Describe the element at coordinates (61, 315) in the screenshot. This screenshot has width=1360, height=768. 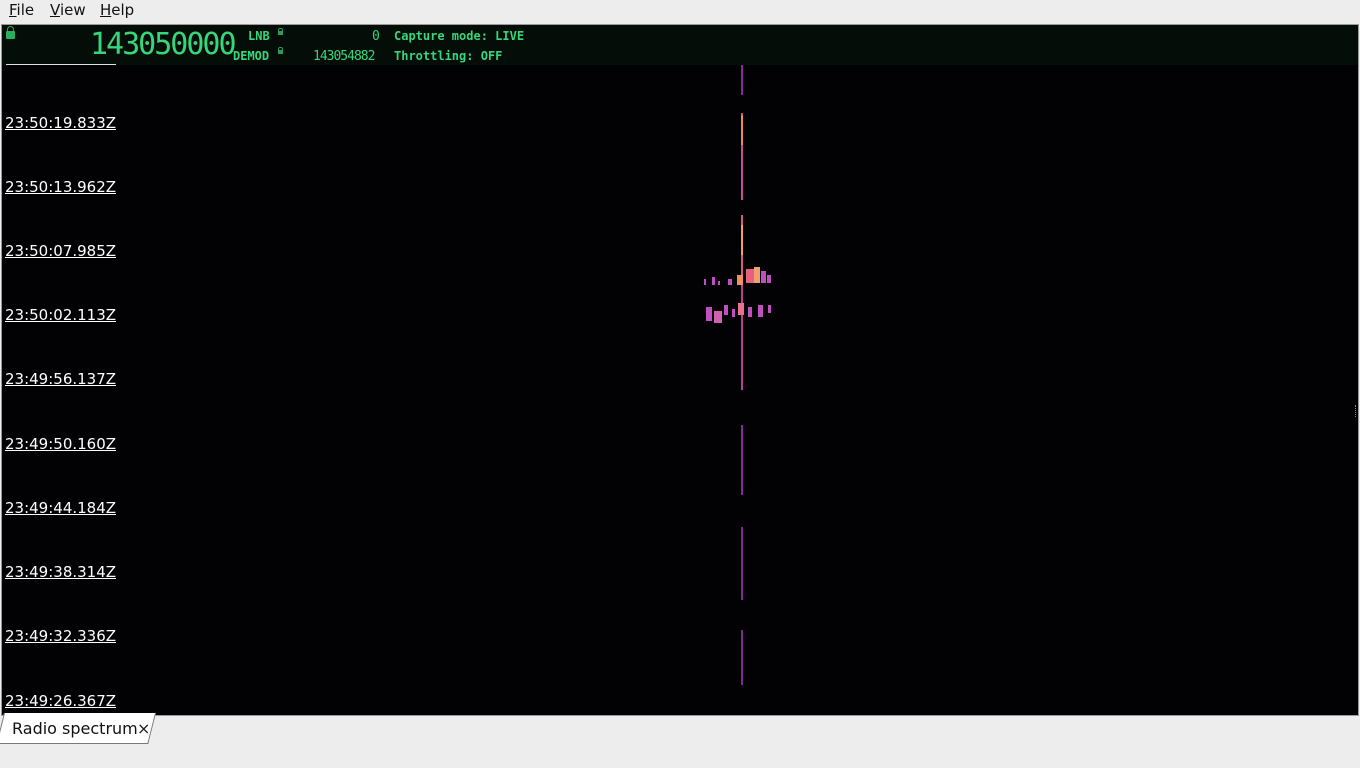
I see `timestamp-label: 23:50:02.113Z` at that location.